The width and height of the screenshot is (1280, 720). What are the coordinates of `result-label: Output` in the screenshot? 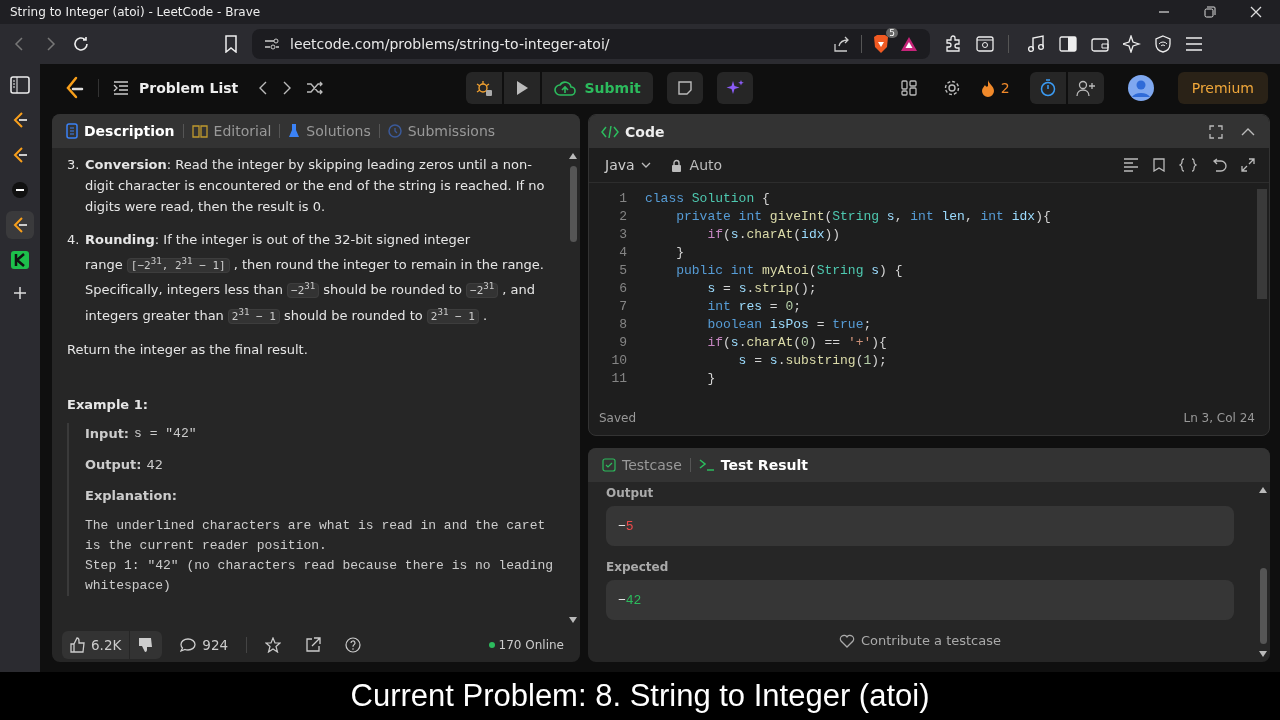 It's located at (630, 493).